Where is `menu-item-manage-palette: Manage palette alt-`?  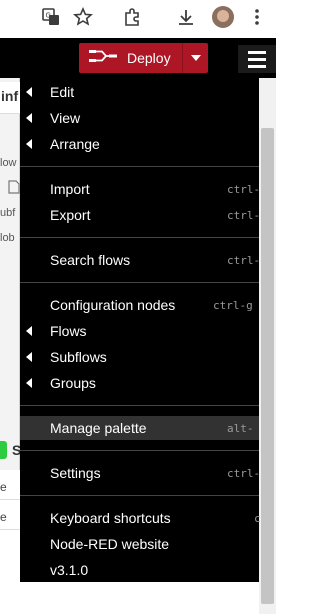 menu-item-manage-palette: Manage palette alt- is located at coordinates (139, 428).